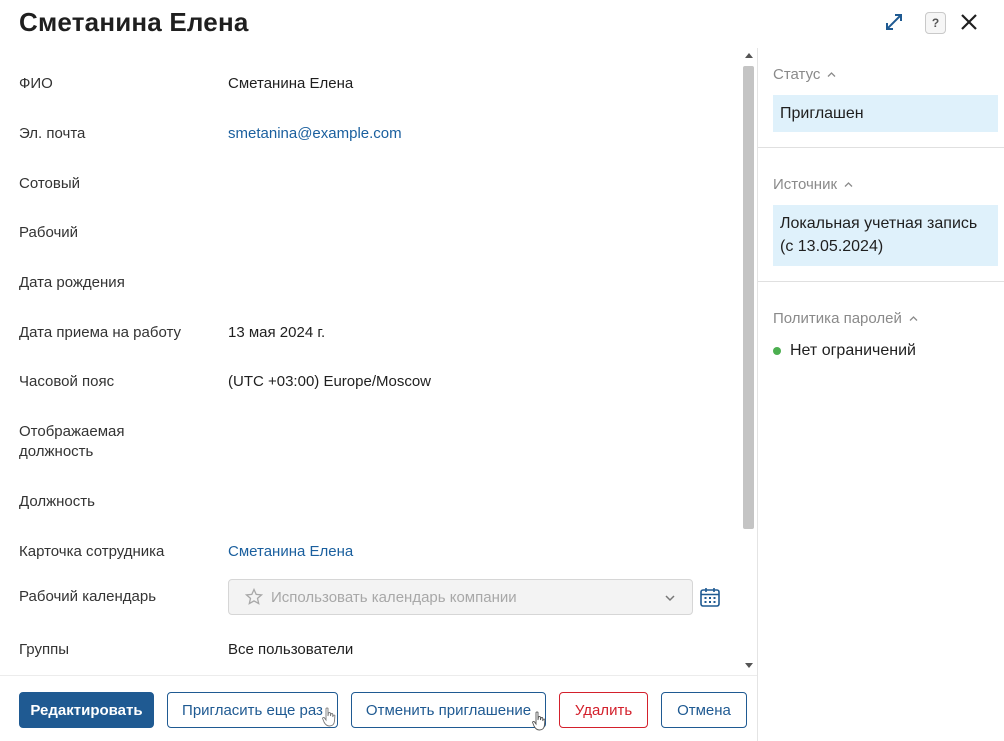 Image resolution: width=1004 pixels, height=741 pixels. Describe the element at coordinates (748, 666) in the screenshot. I see `scroll-down-arrow` at that location.